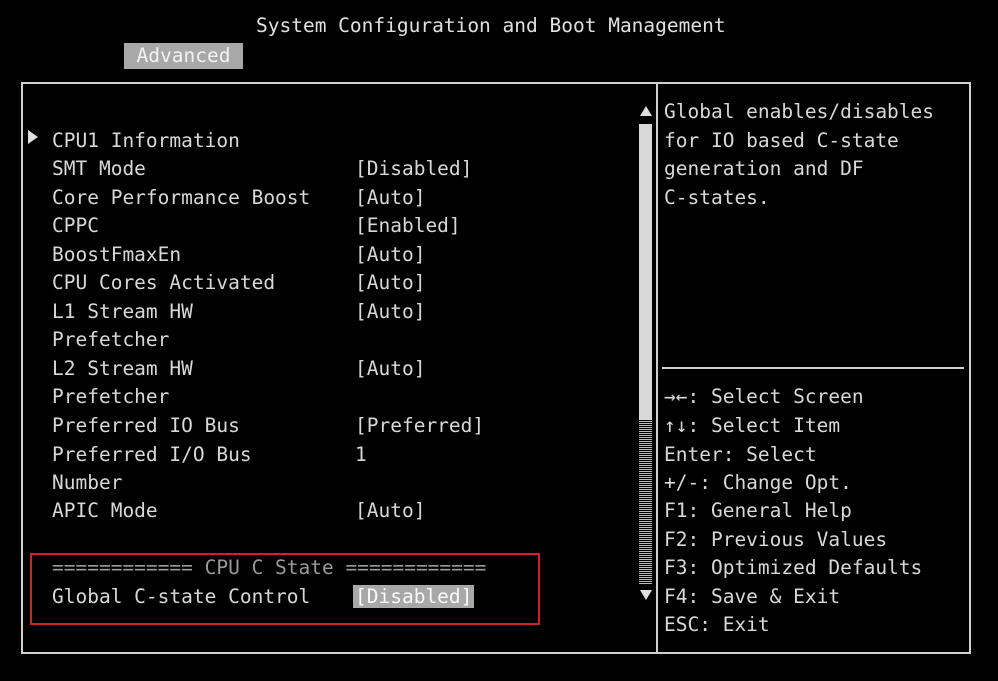 The image size is (998, 681). I want to click on submenu-arrow-icon, so click(33, 137).